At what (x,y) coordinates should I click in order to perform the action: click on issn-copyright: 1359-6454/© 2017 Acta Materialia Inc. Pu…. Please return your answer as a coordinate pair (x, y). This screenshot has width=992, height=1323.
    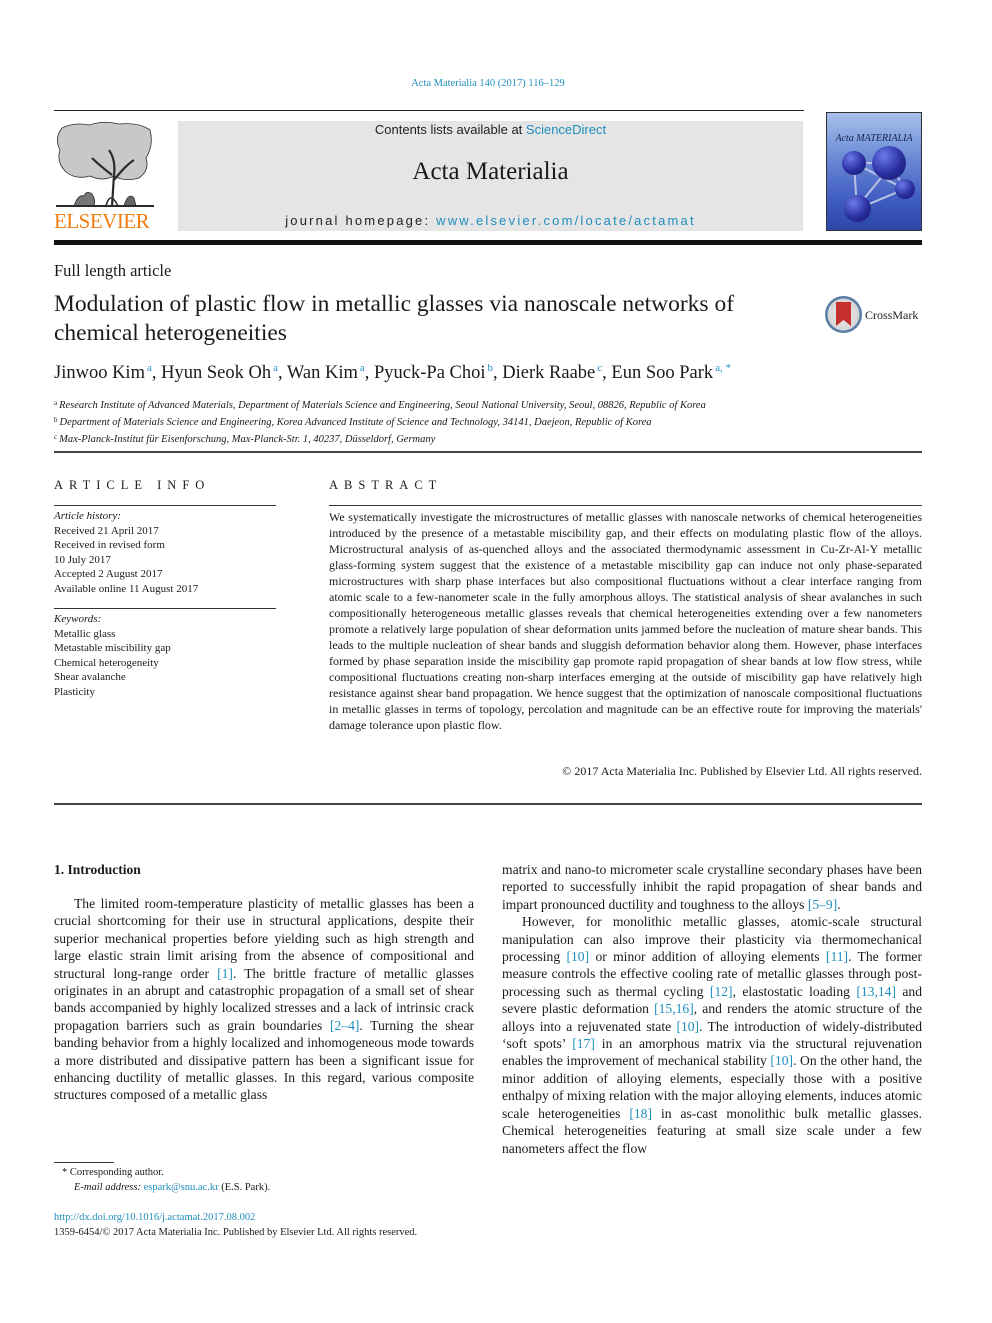
    Looking at the image, I should click on (236, 1232).